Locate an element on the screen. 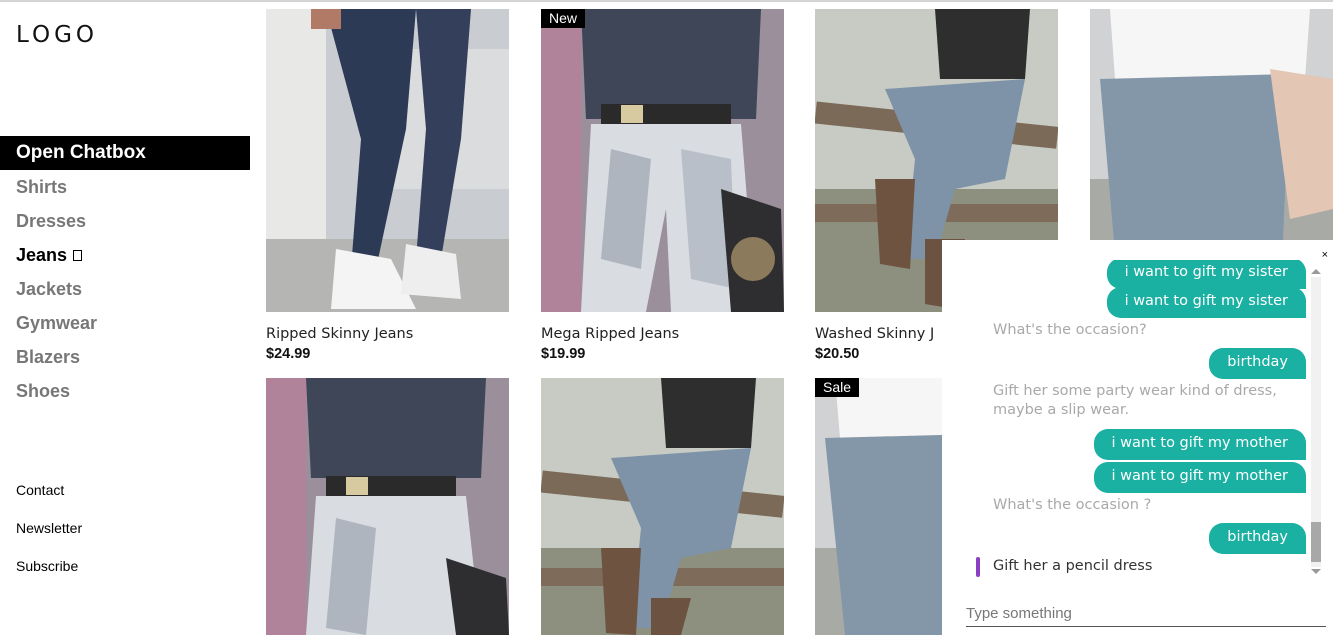 The image size is (1333, 635). scrollbar-thumb is located at coordinates (1316, 542).